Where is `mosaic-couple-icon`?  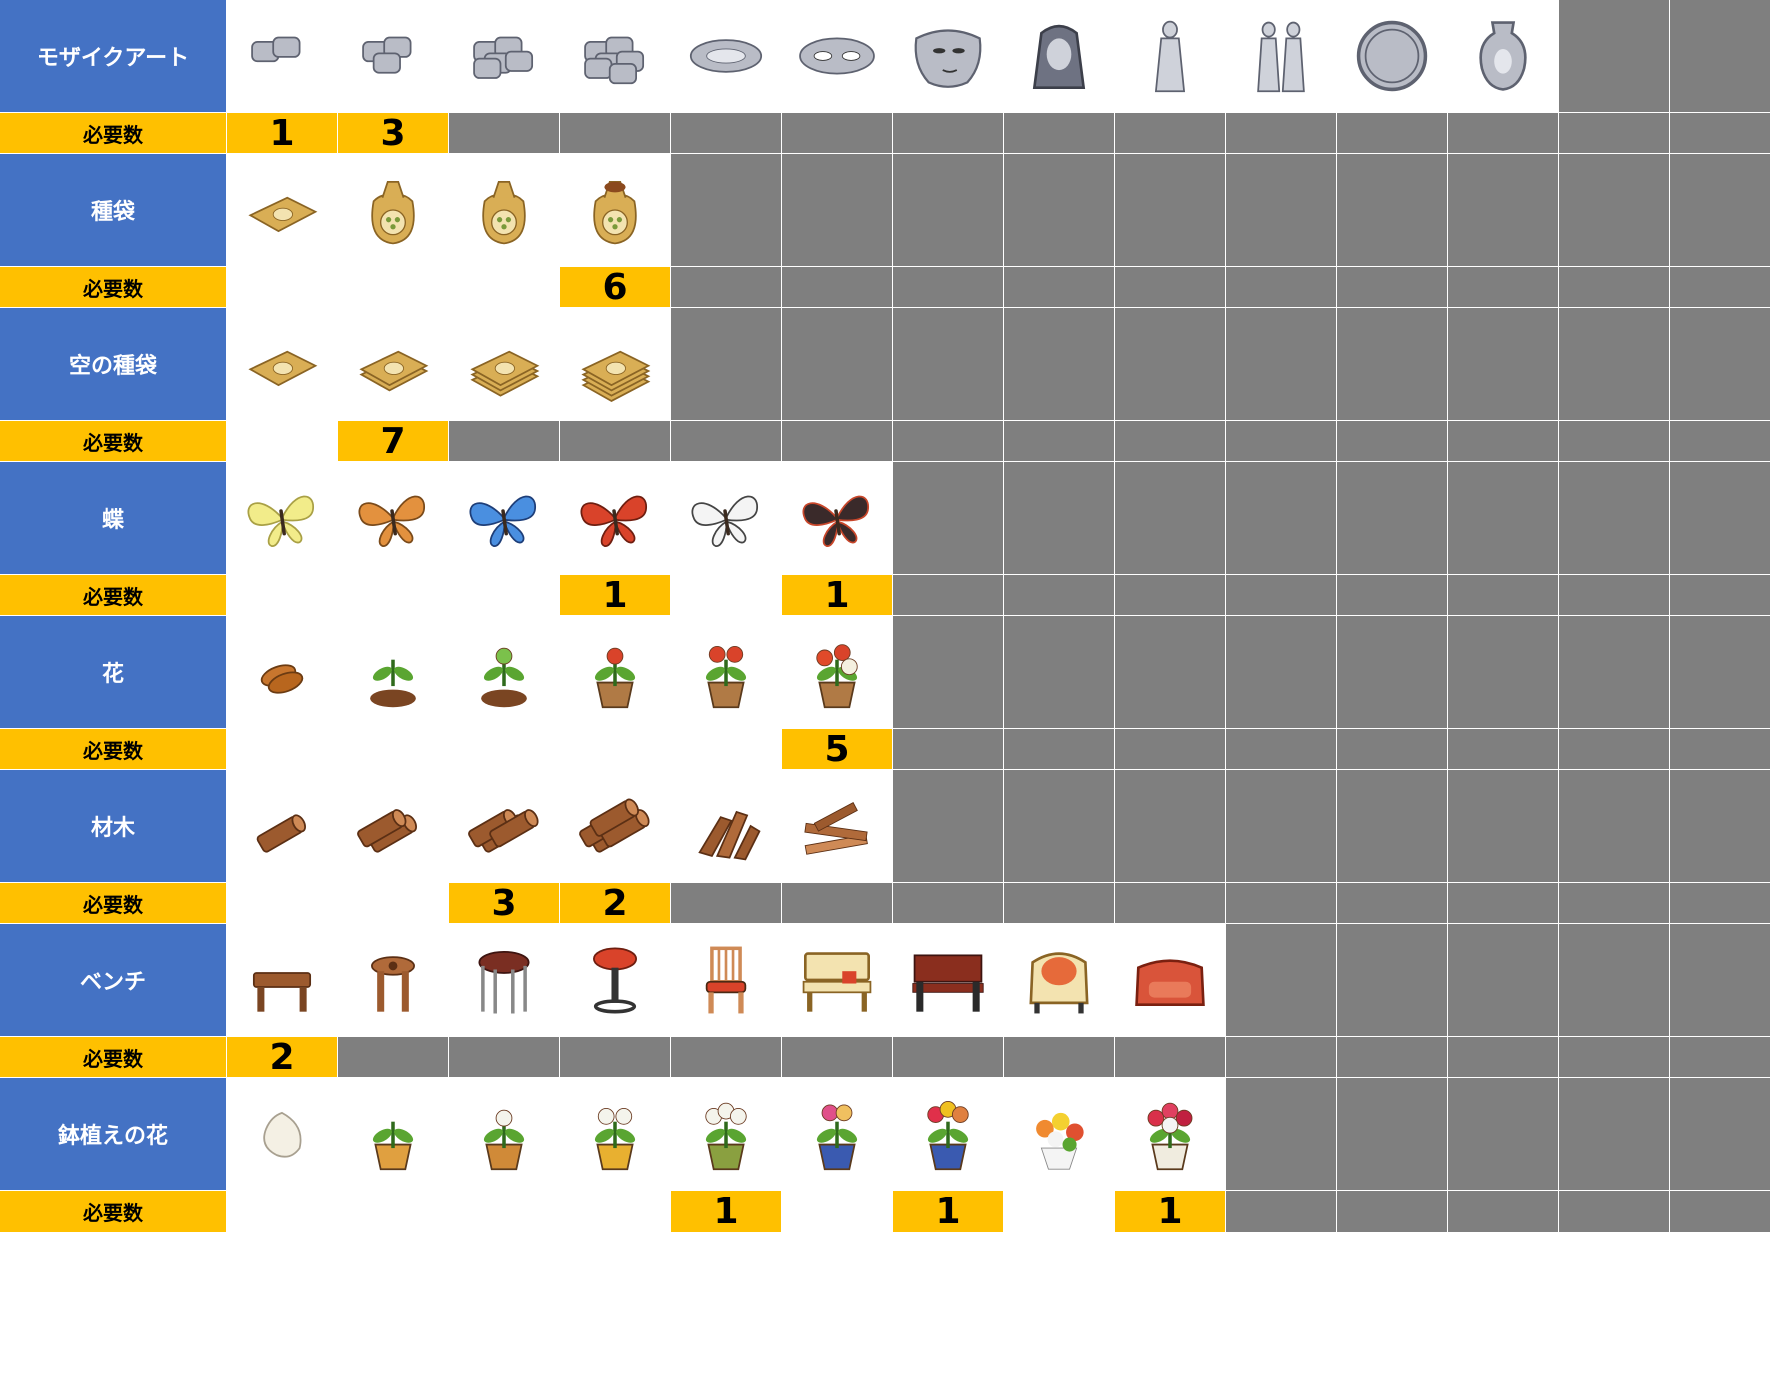
mosaic-couple-icon is located at coordinates (1281, 56).